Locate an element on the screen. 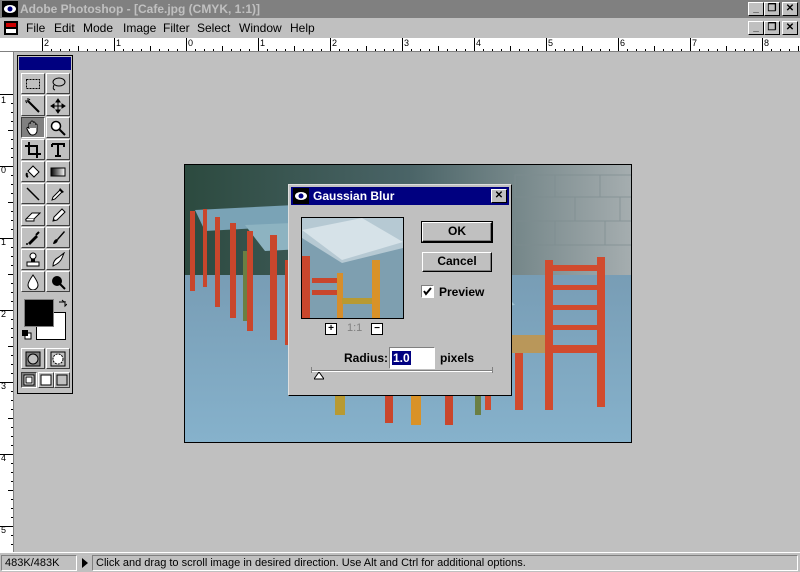  preview-checkbox is located at coordinates (427, 291).